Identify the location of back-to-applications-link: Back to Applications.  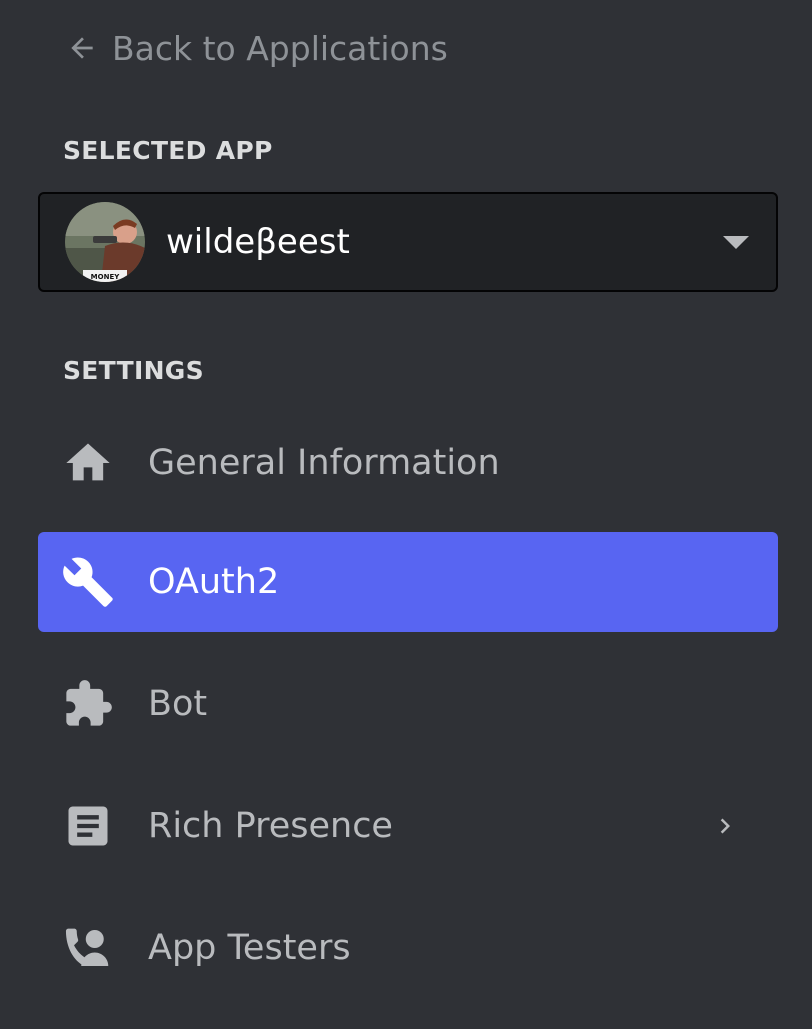
(257, 48).